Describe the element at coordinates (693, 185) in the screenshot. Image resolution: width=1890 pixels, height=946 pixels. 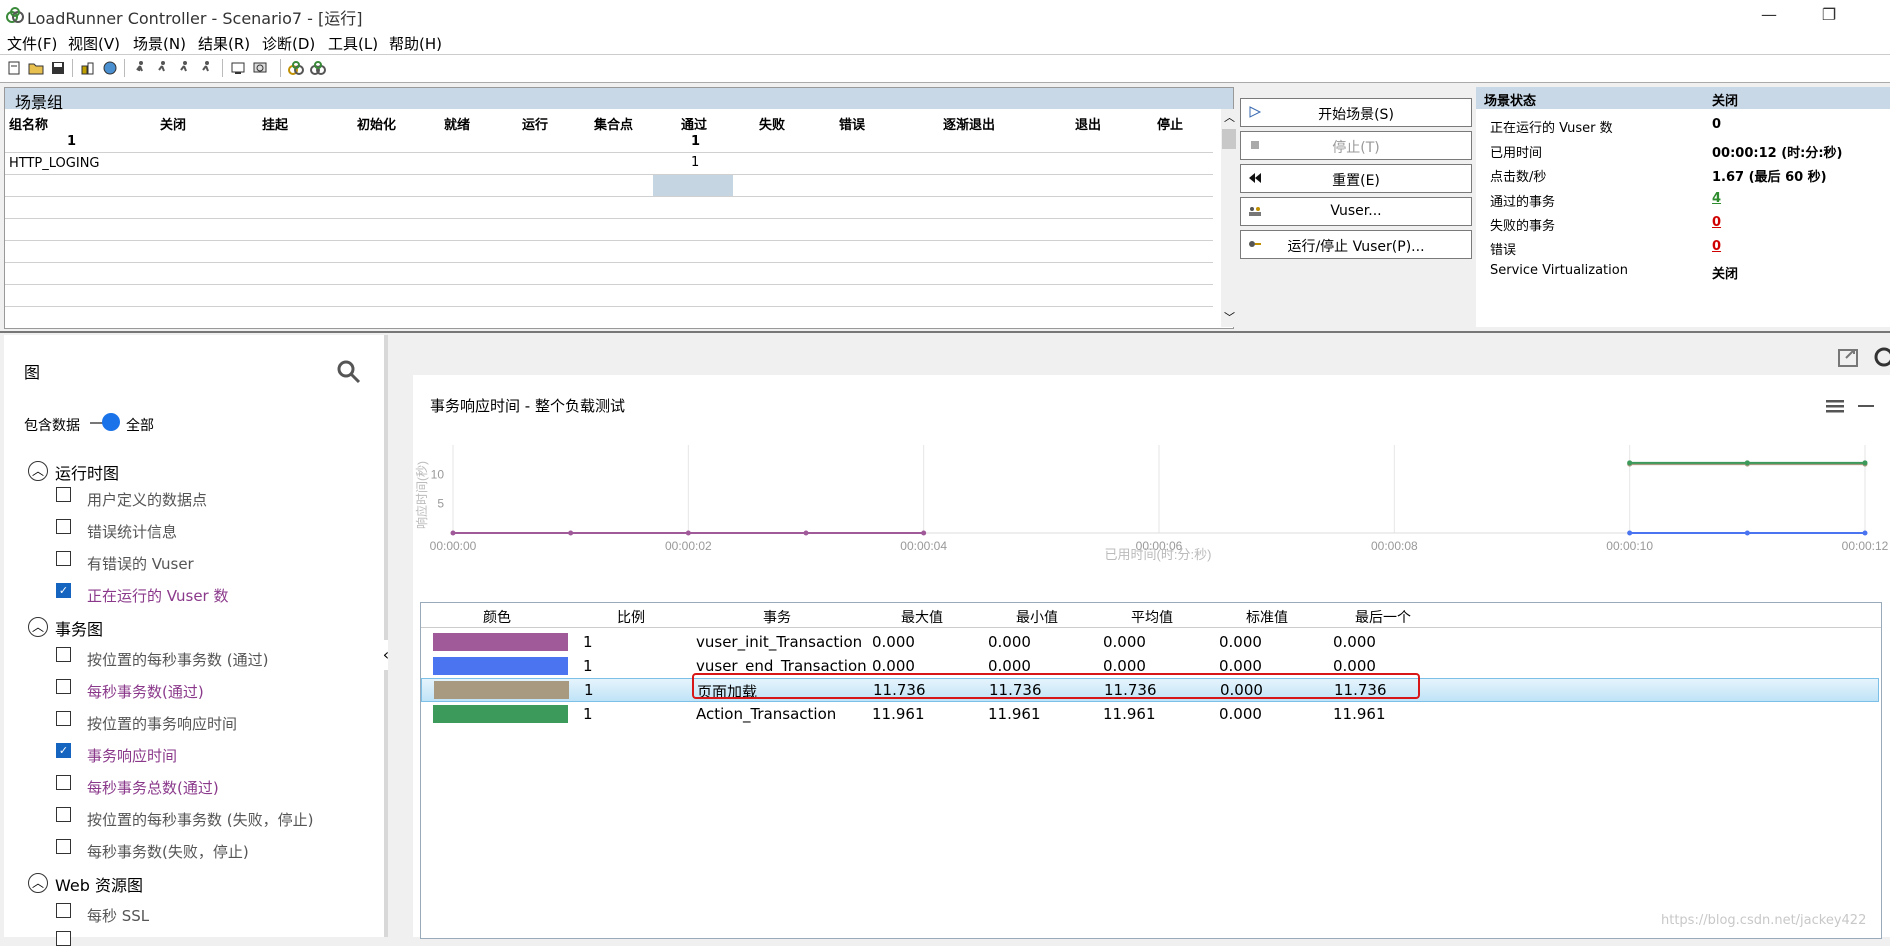
I see `selected-cell` at that location.